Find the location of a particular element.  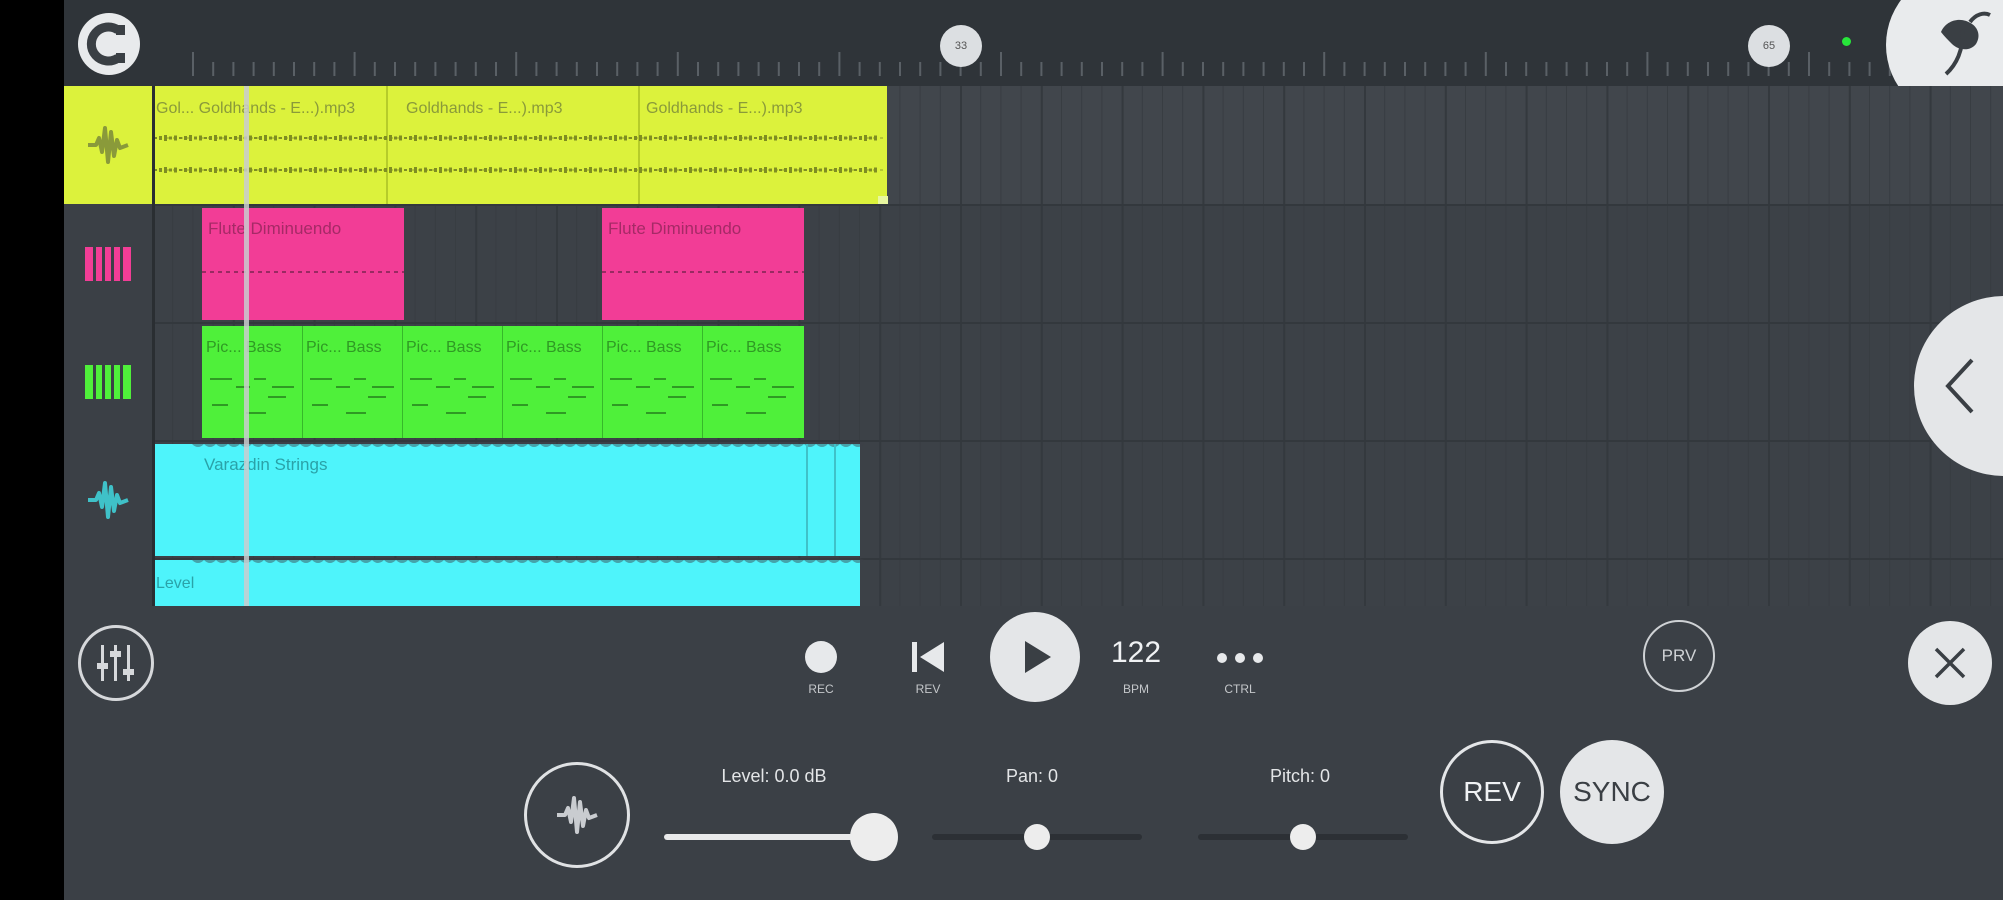

more-controls-button is located at coordinates (1240, 658).